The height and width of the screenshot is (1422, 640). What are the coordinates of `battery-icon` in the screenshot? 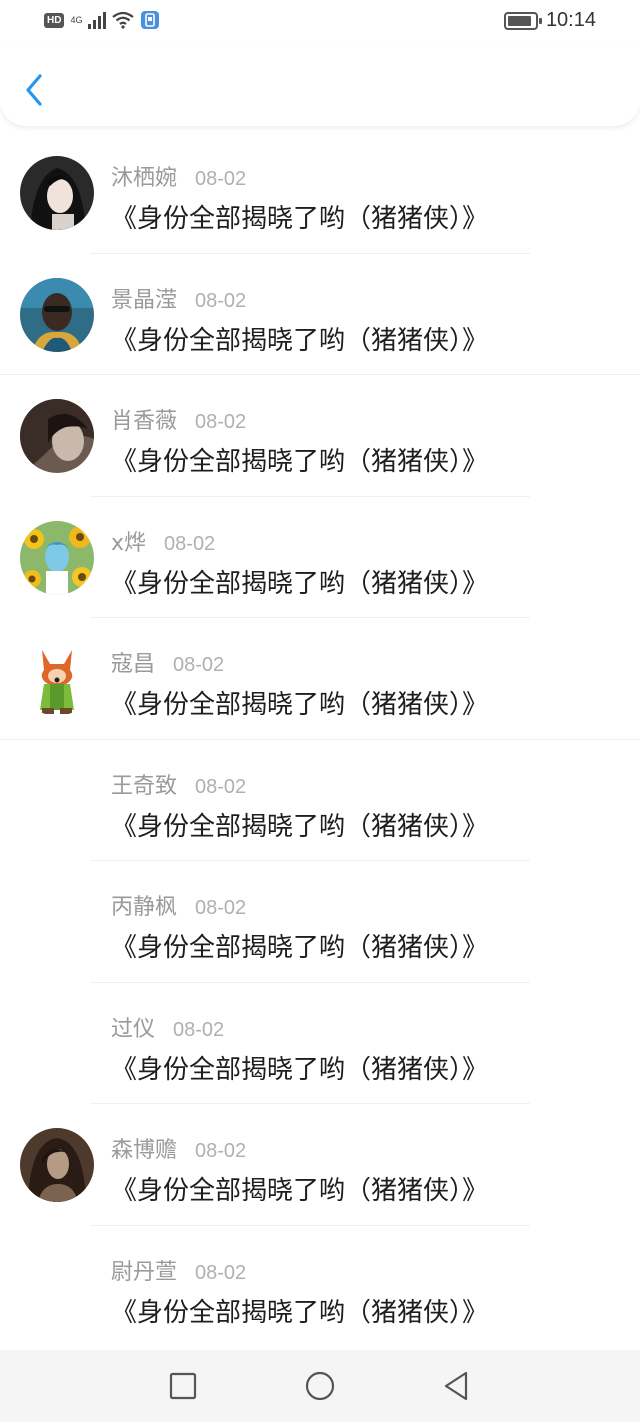 It's located at (522, 20).